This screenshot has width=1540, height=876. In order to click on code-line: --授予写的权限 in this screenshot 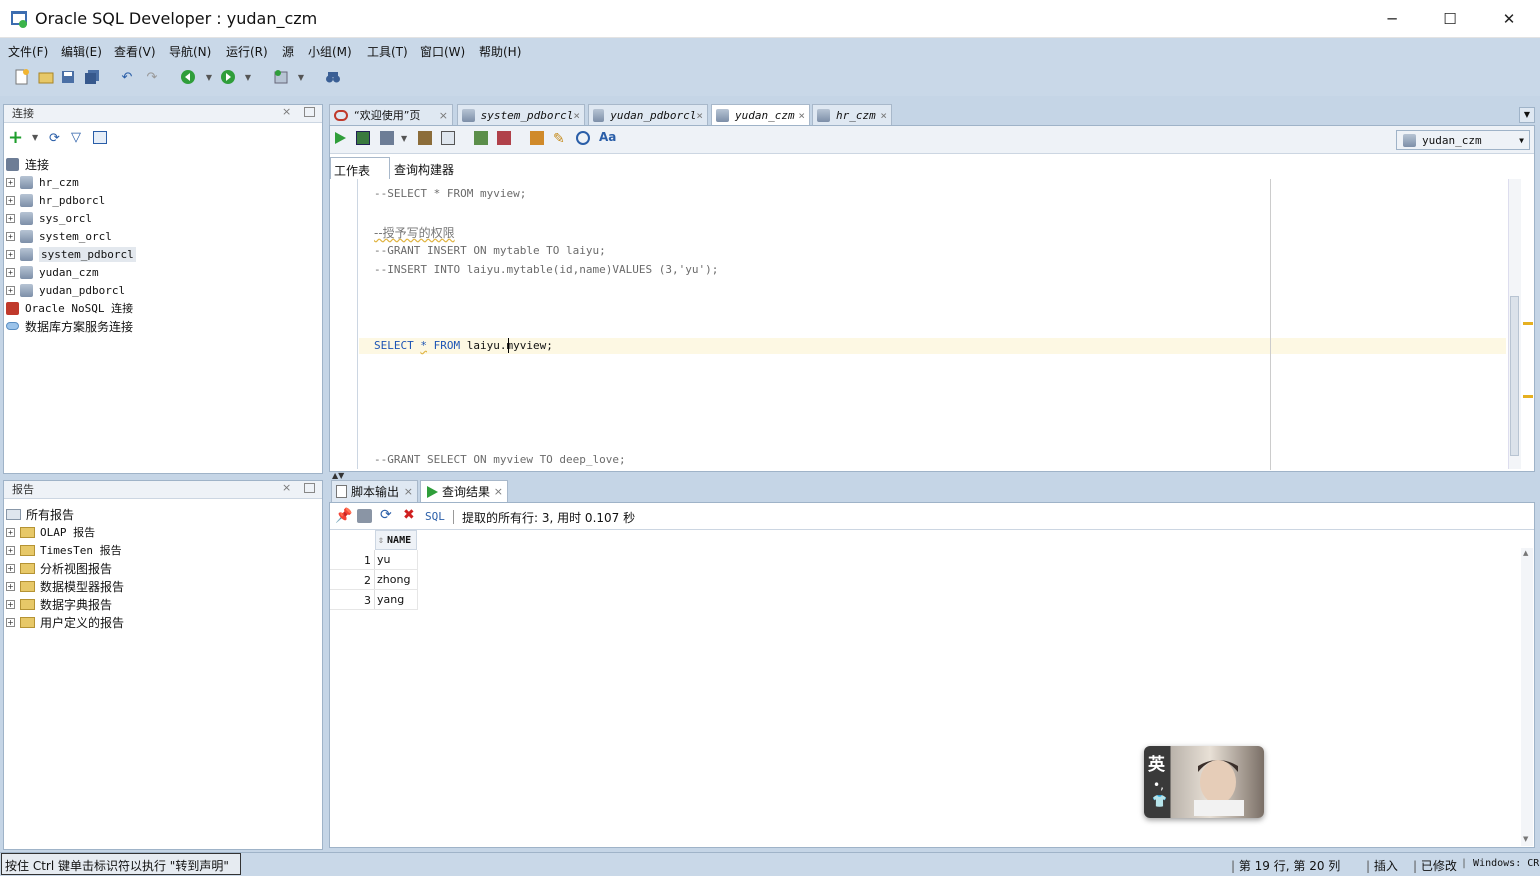, I will do `click(414, 232)`.